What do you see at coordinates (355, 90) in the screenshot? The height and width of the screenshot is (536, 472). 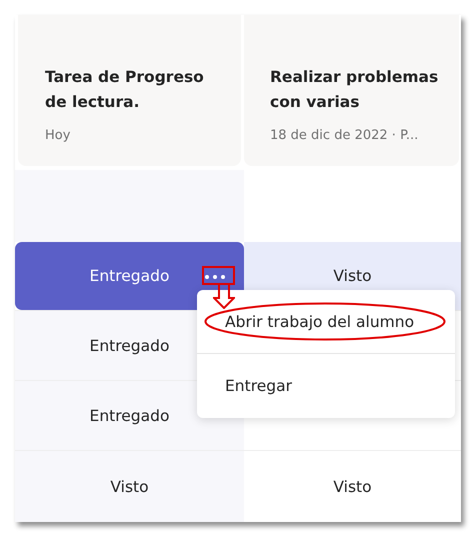 I see `assignment-title: Realizar problemas con varias` at bounding box center [355, 90].